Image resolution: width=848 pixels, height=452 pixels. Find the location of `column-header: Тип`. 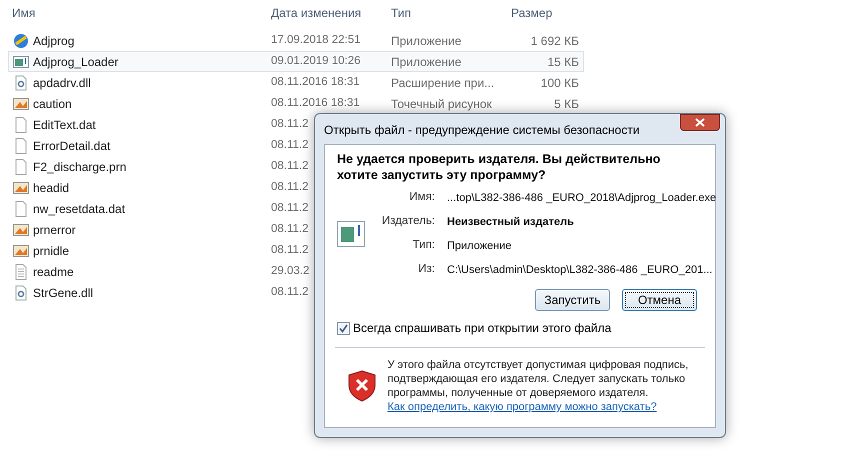

column-header: Тип is located at coordinates (451, 13).